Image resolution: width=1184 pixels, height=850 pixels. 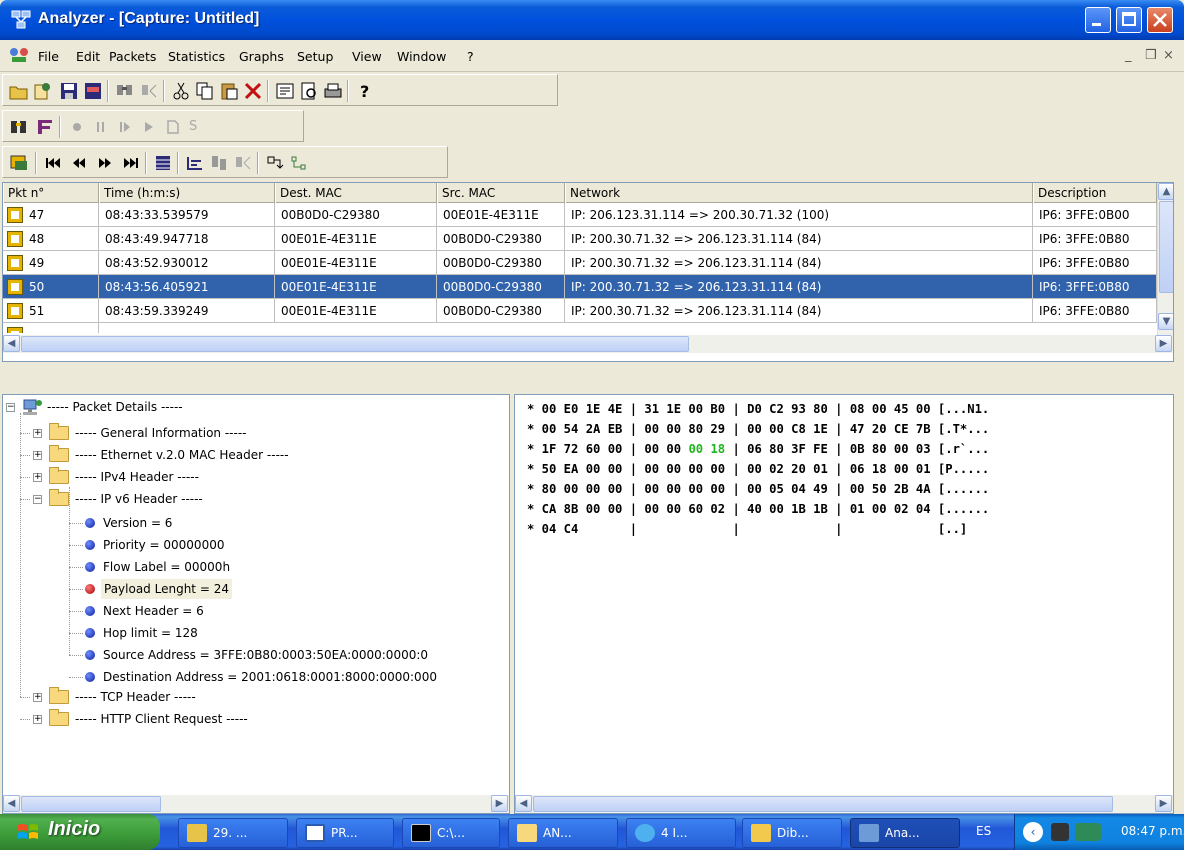 What do you see at coordinates (196, 56) in the screenshot?
I see `menu-statistics: Statistics` at bounding box center [196, 56].